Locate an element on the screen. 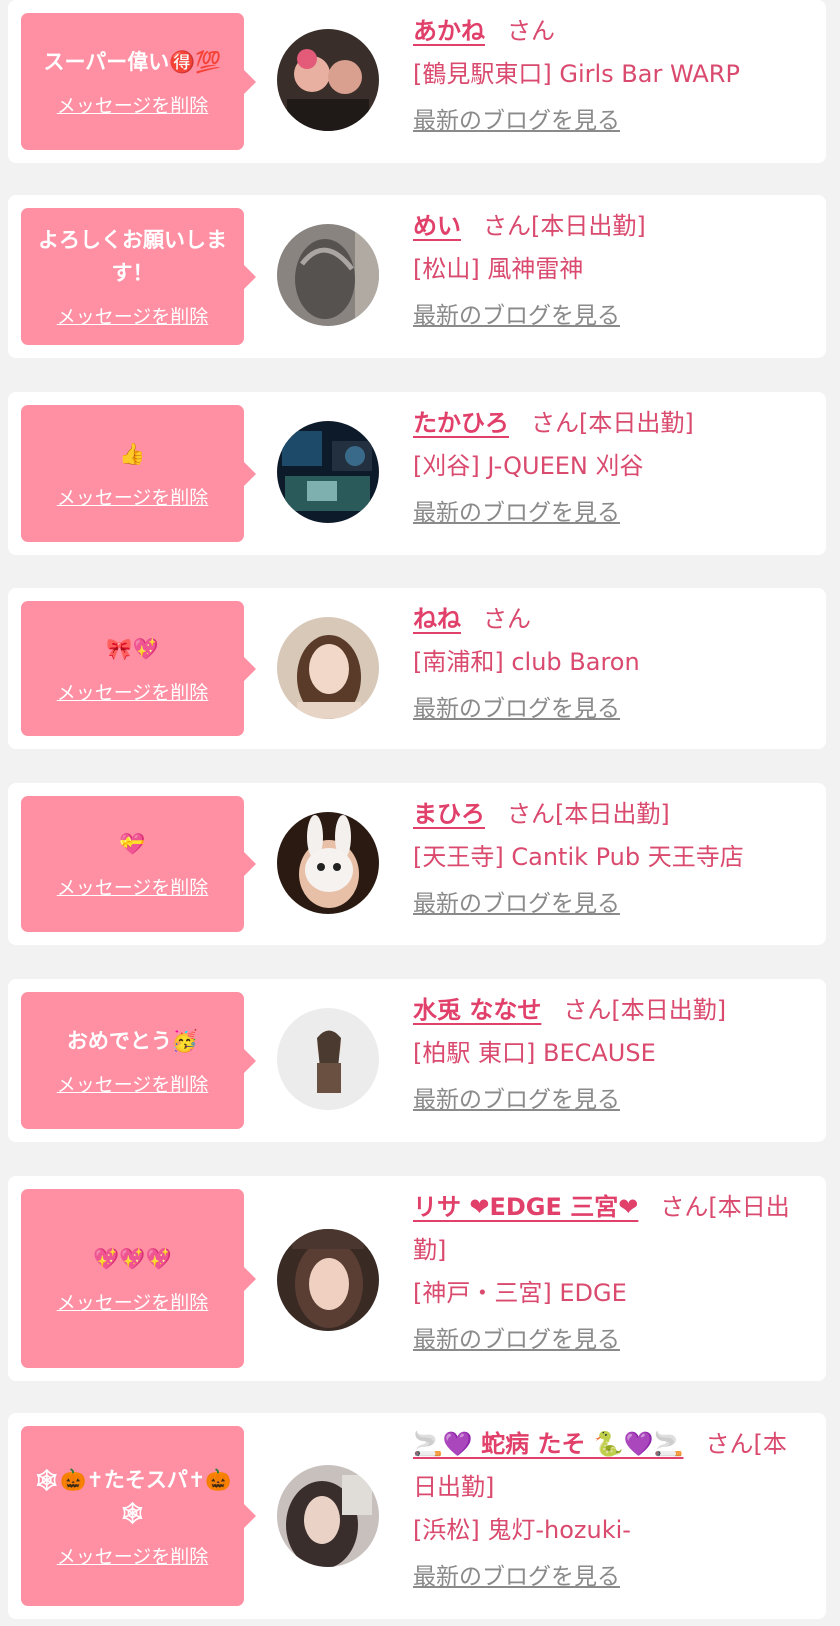 Image resolution: width=840 pixels, height=1626 pixels. host-name-link: めい is located at coordinates (437, 226).